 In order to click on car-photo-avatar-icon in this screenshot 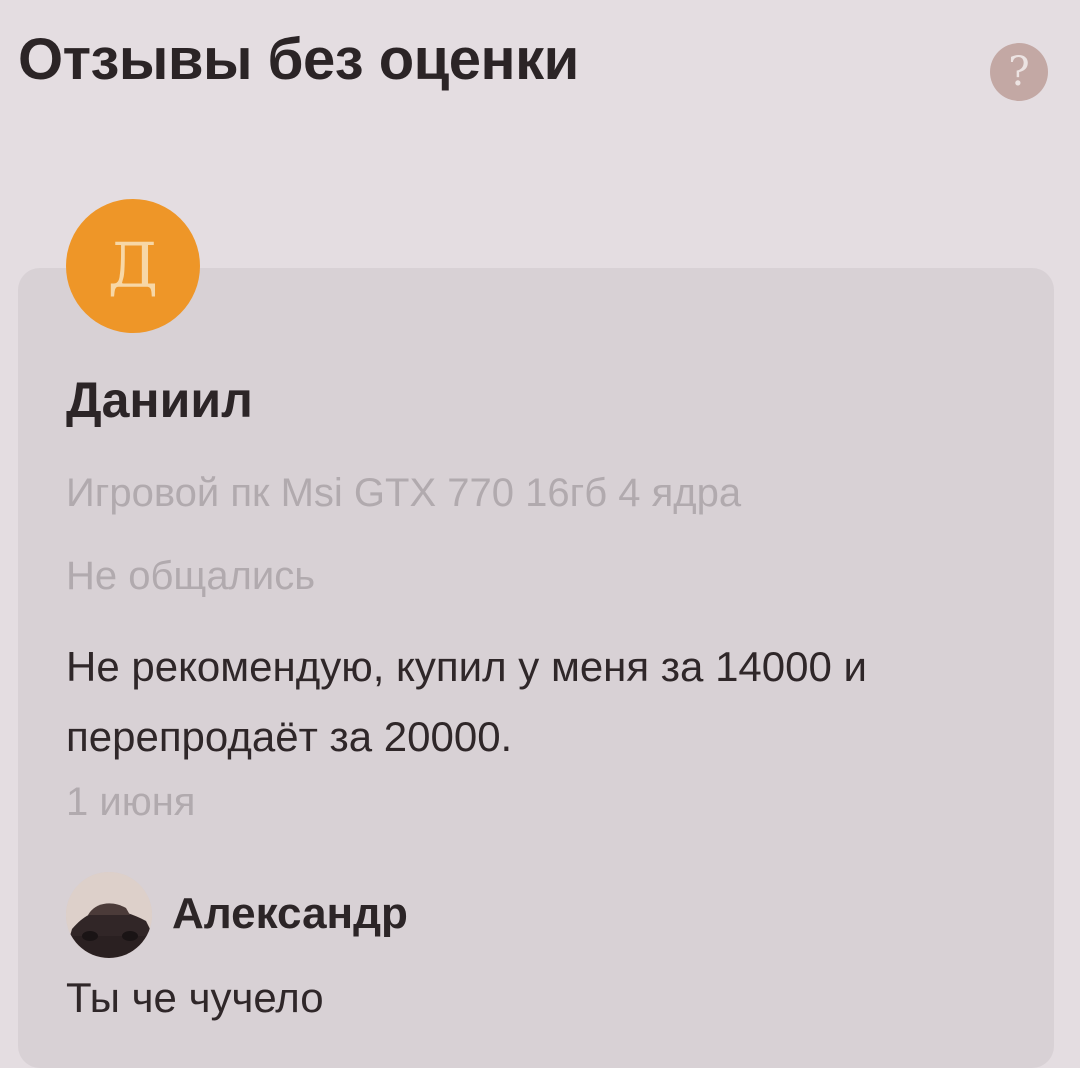, I will do `click(109, 915)`.